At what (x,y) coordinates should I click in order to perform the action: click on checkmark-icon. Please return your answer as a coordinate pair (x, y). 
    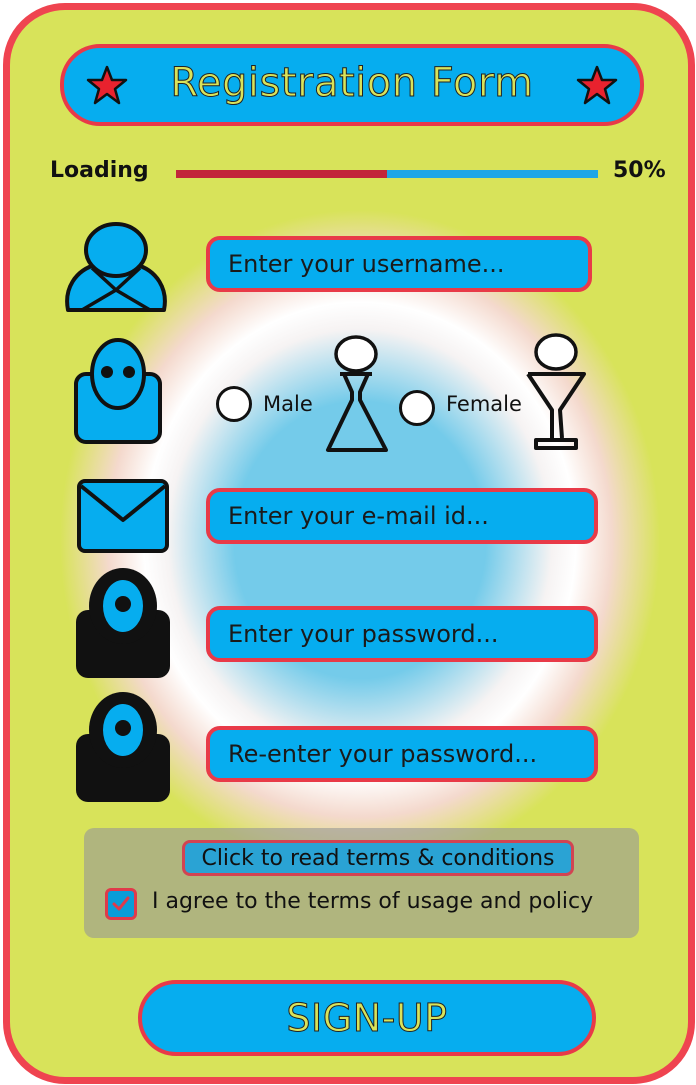
    Looking at the image, I should click on (121, 903).